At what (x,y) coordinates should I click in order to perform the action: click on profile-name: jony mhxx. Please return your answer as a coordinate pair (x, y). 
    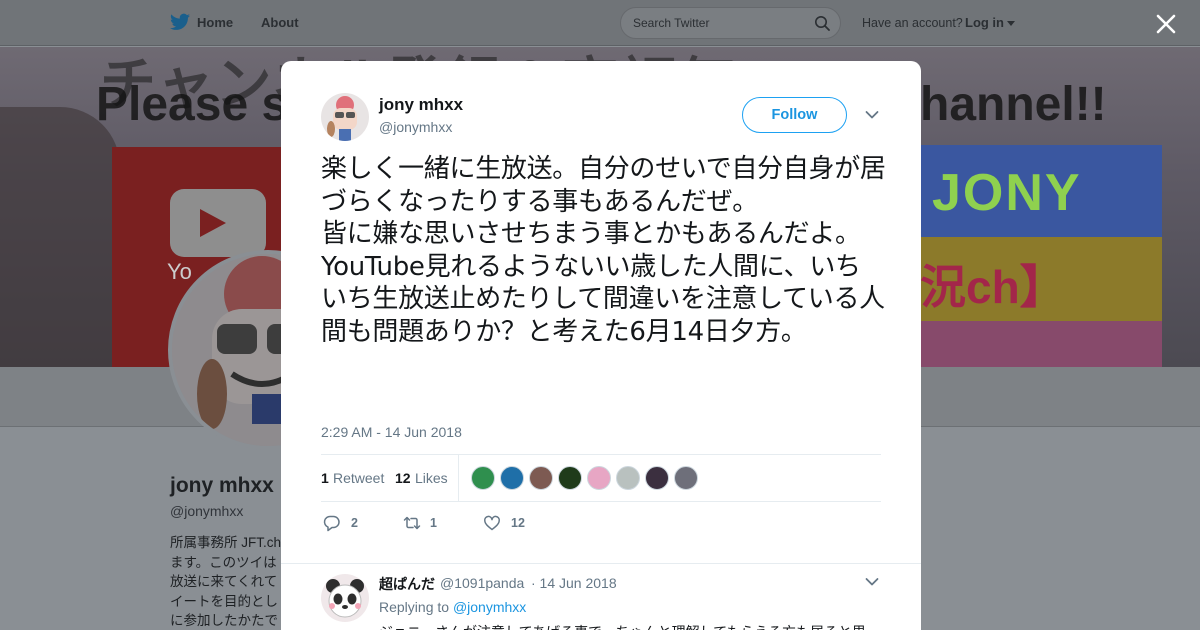
    Looking at the image, I should click on (222, 485).